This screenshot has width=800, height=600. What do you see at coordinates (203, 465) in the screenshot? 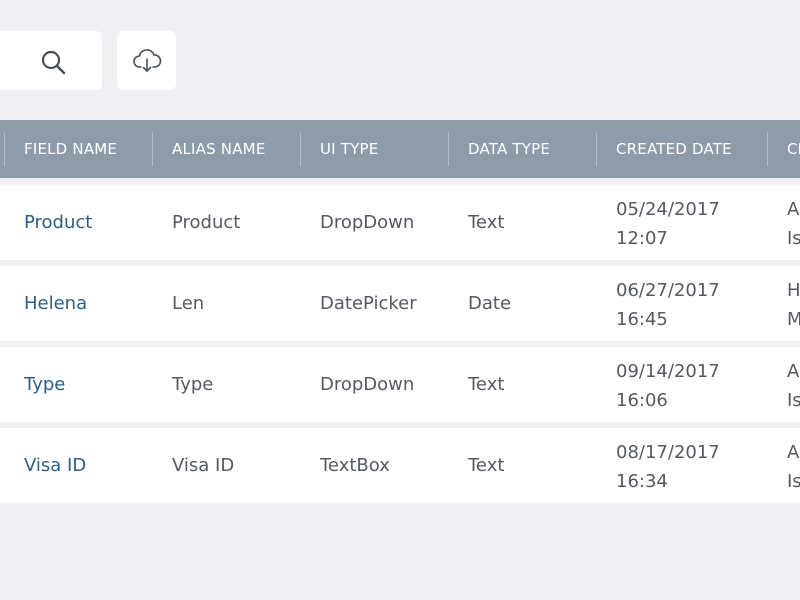
I see `alias-name-cell: Visa ID` at bounding box center [203, 465].